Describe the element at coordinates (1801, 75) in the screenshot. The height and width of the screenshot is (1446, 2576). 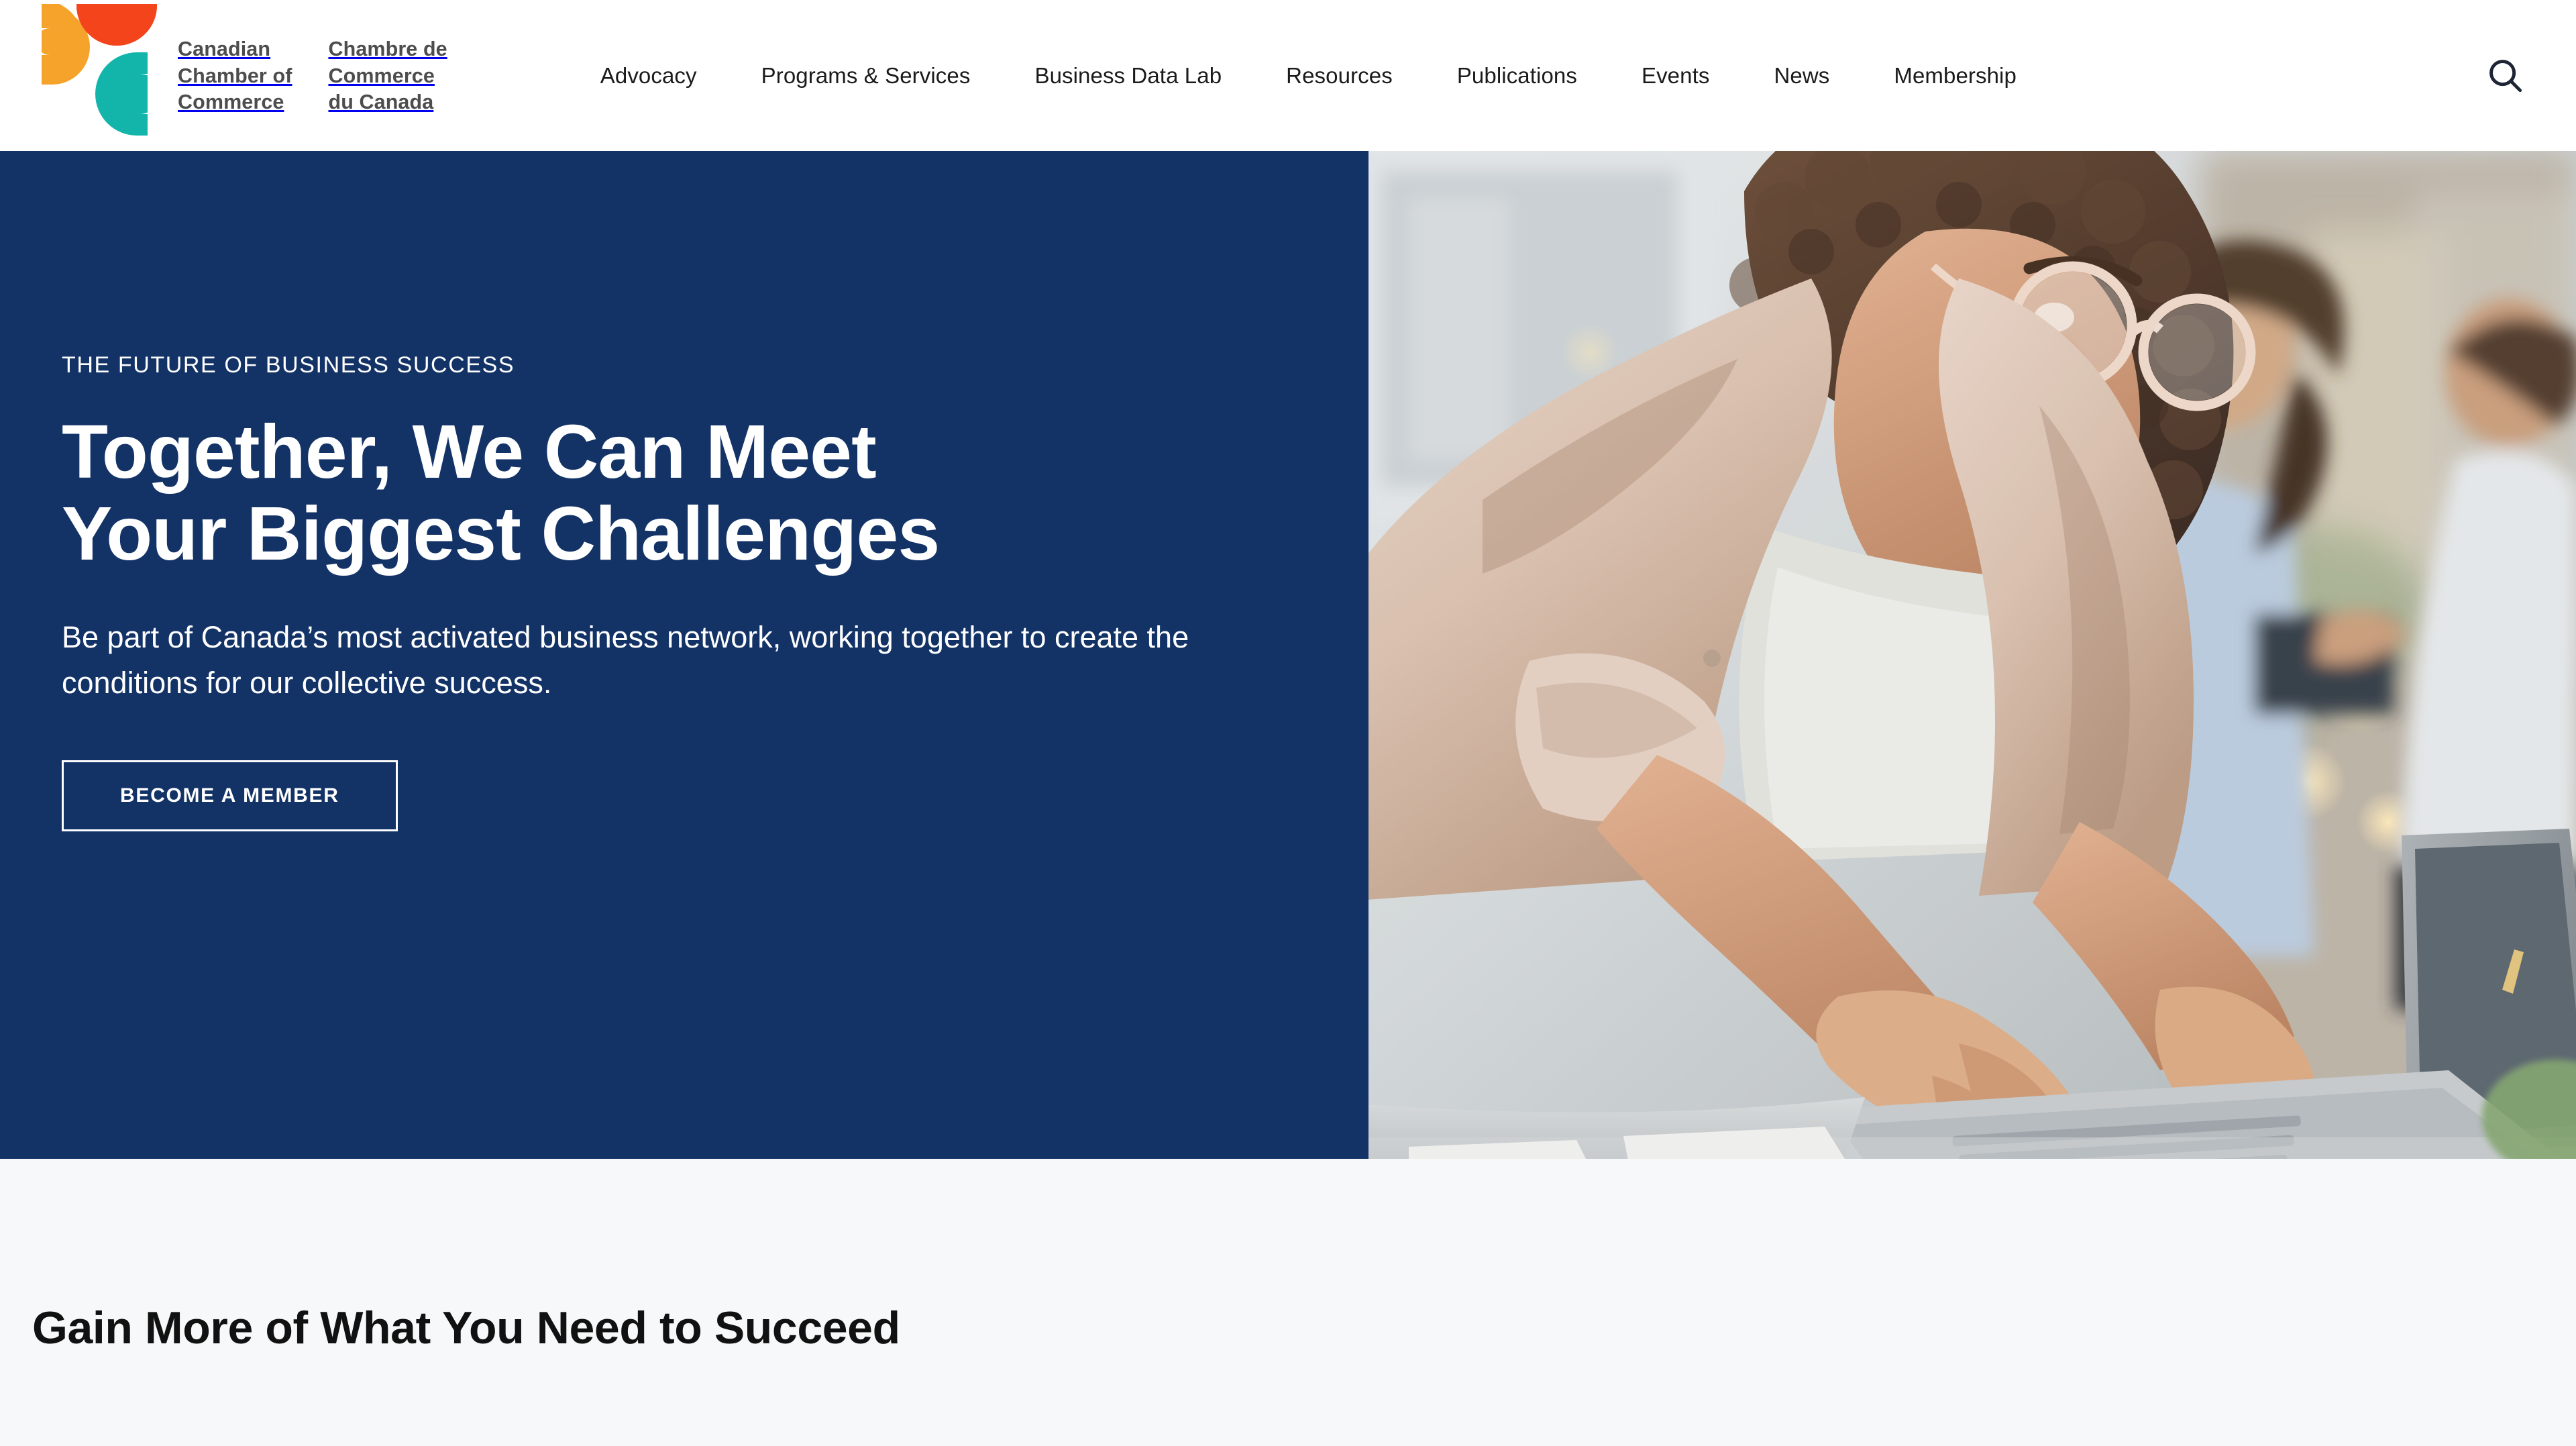
I see `nav-news: News` at that location.